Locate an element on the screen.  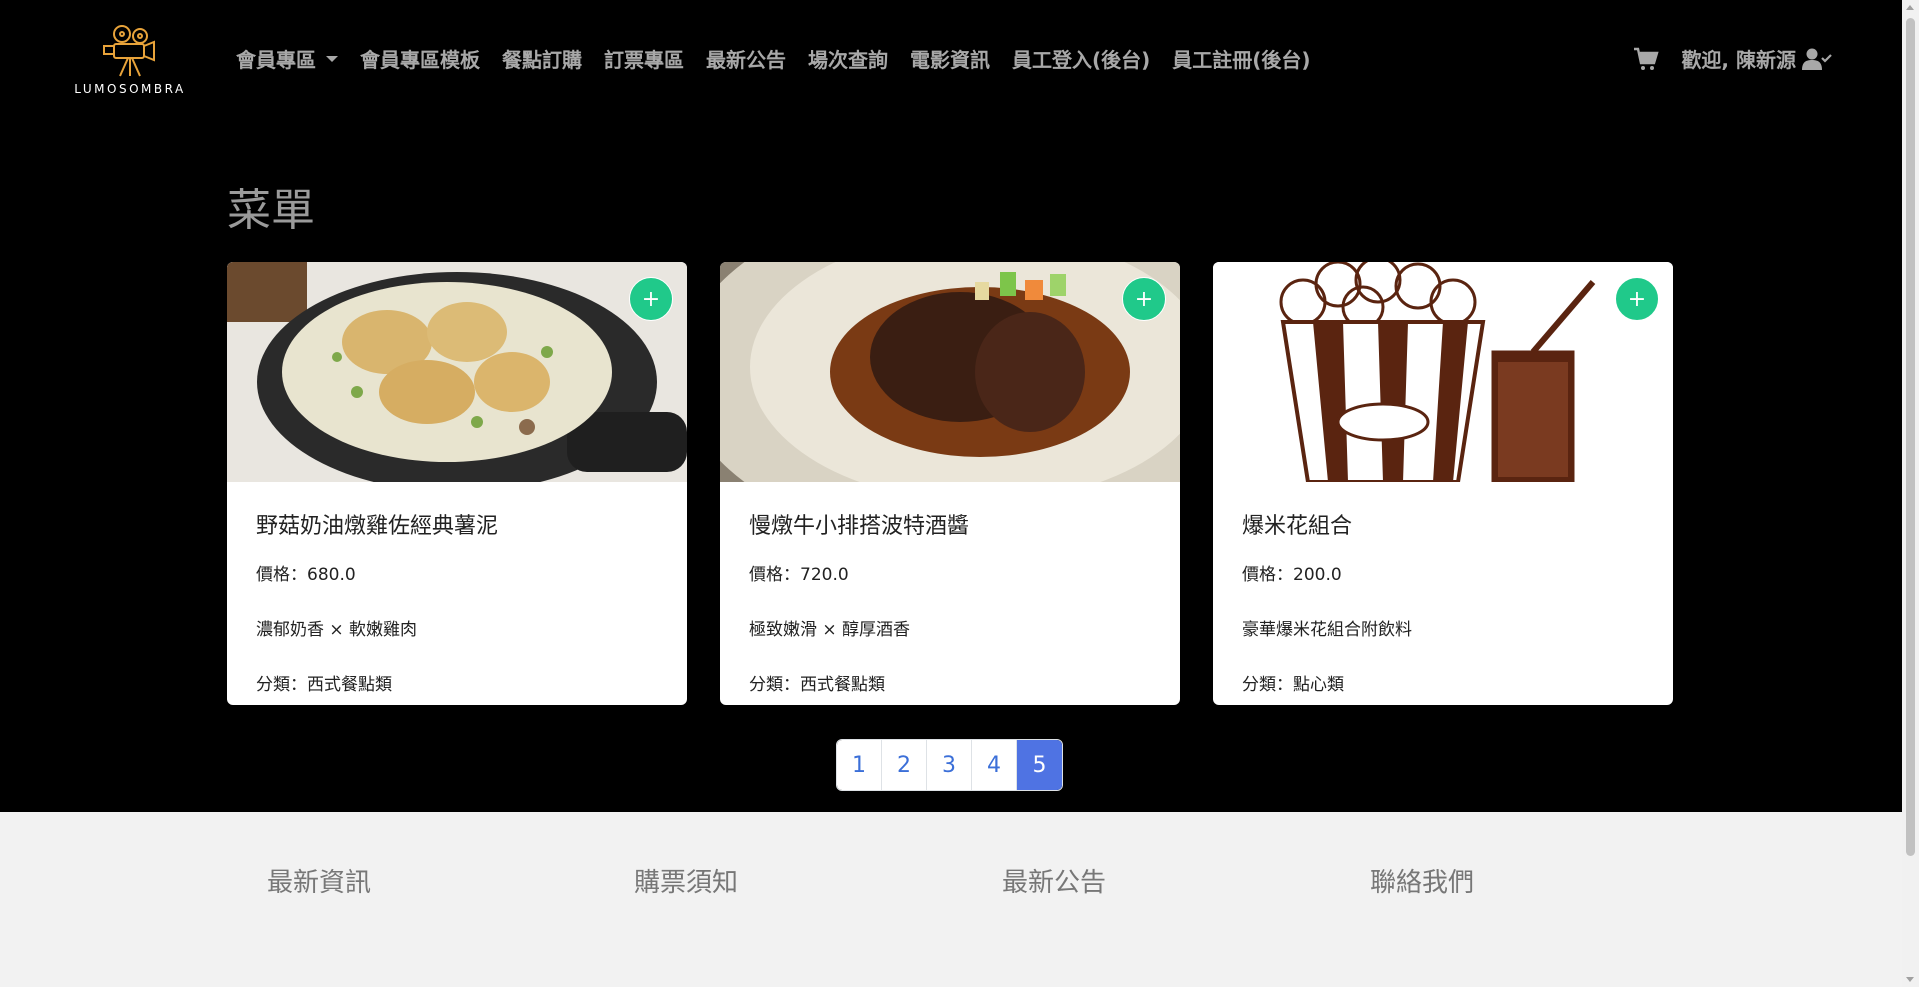
page-link-4: 4 is located at coordinates (994, 765).